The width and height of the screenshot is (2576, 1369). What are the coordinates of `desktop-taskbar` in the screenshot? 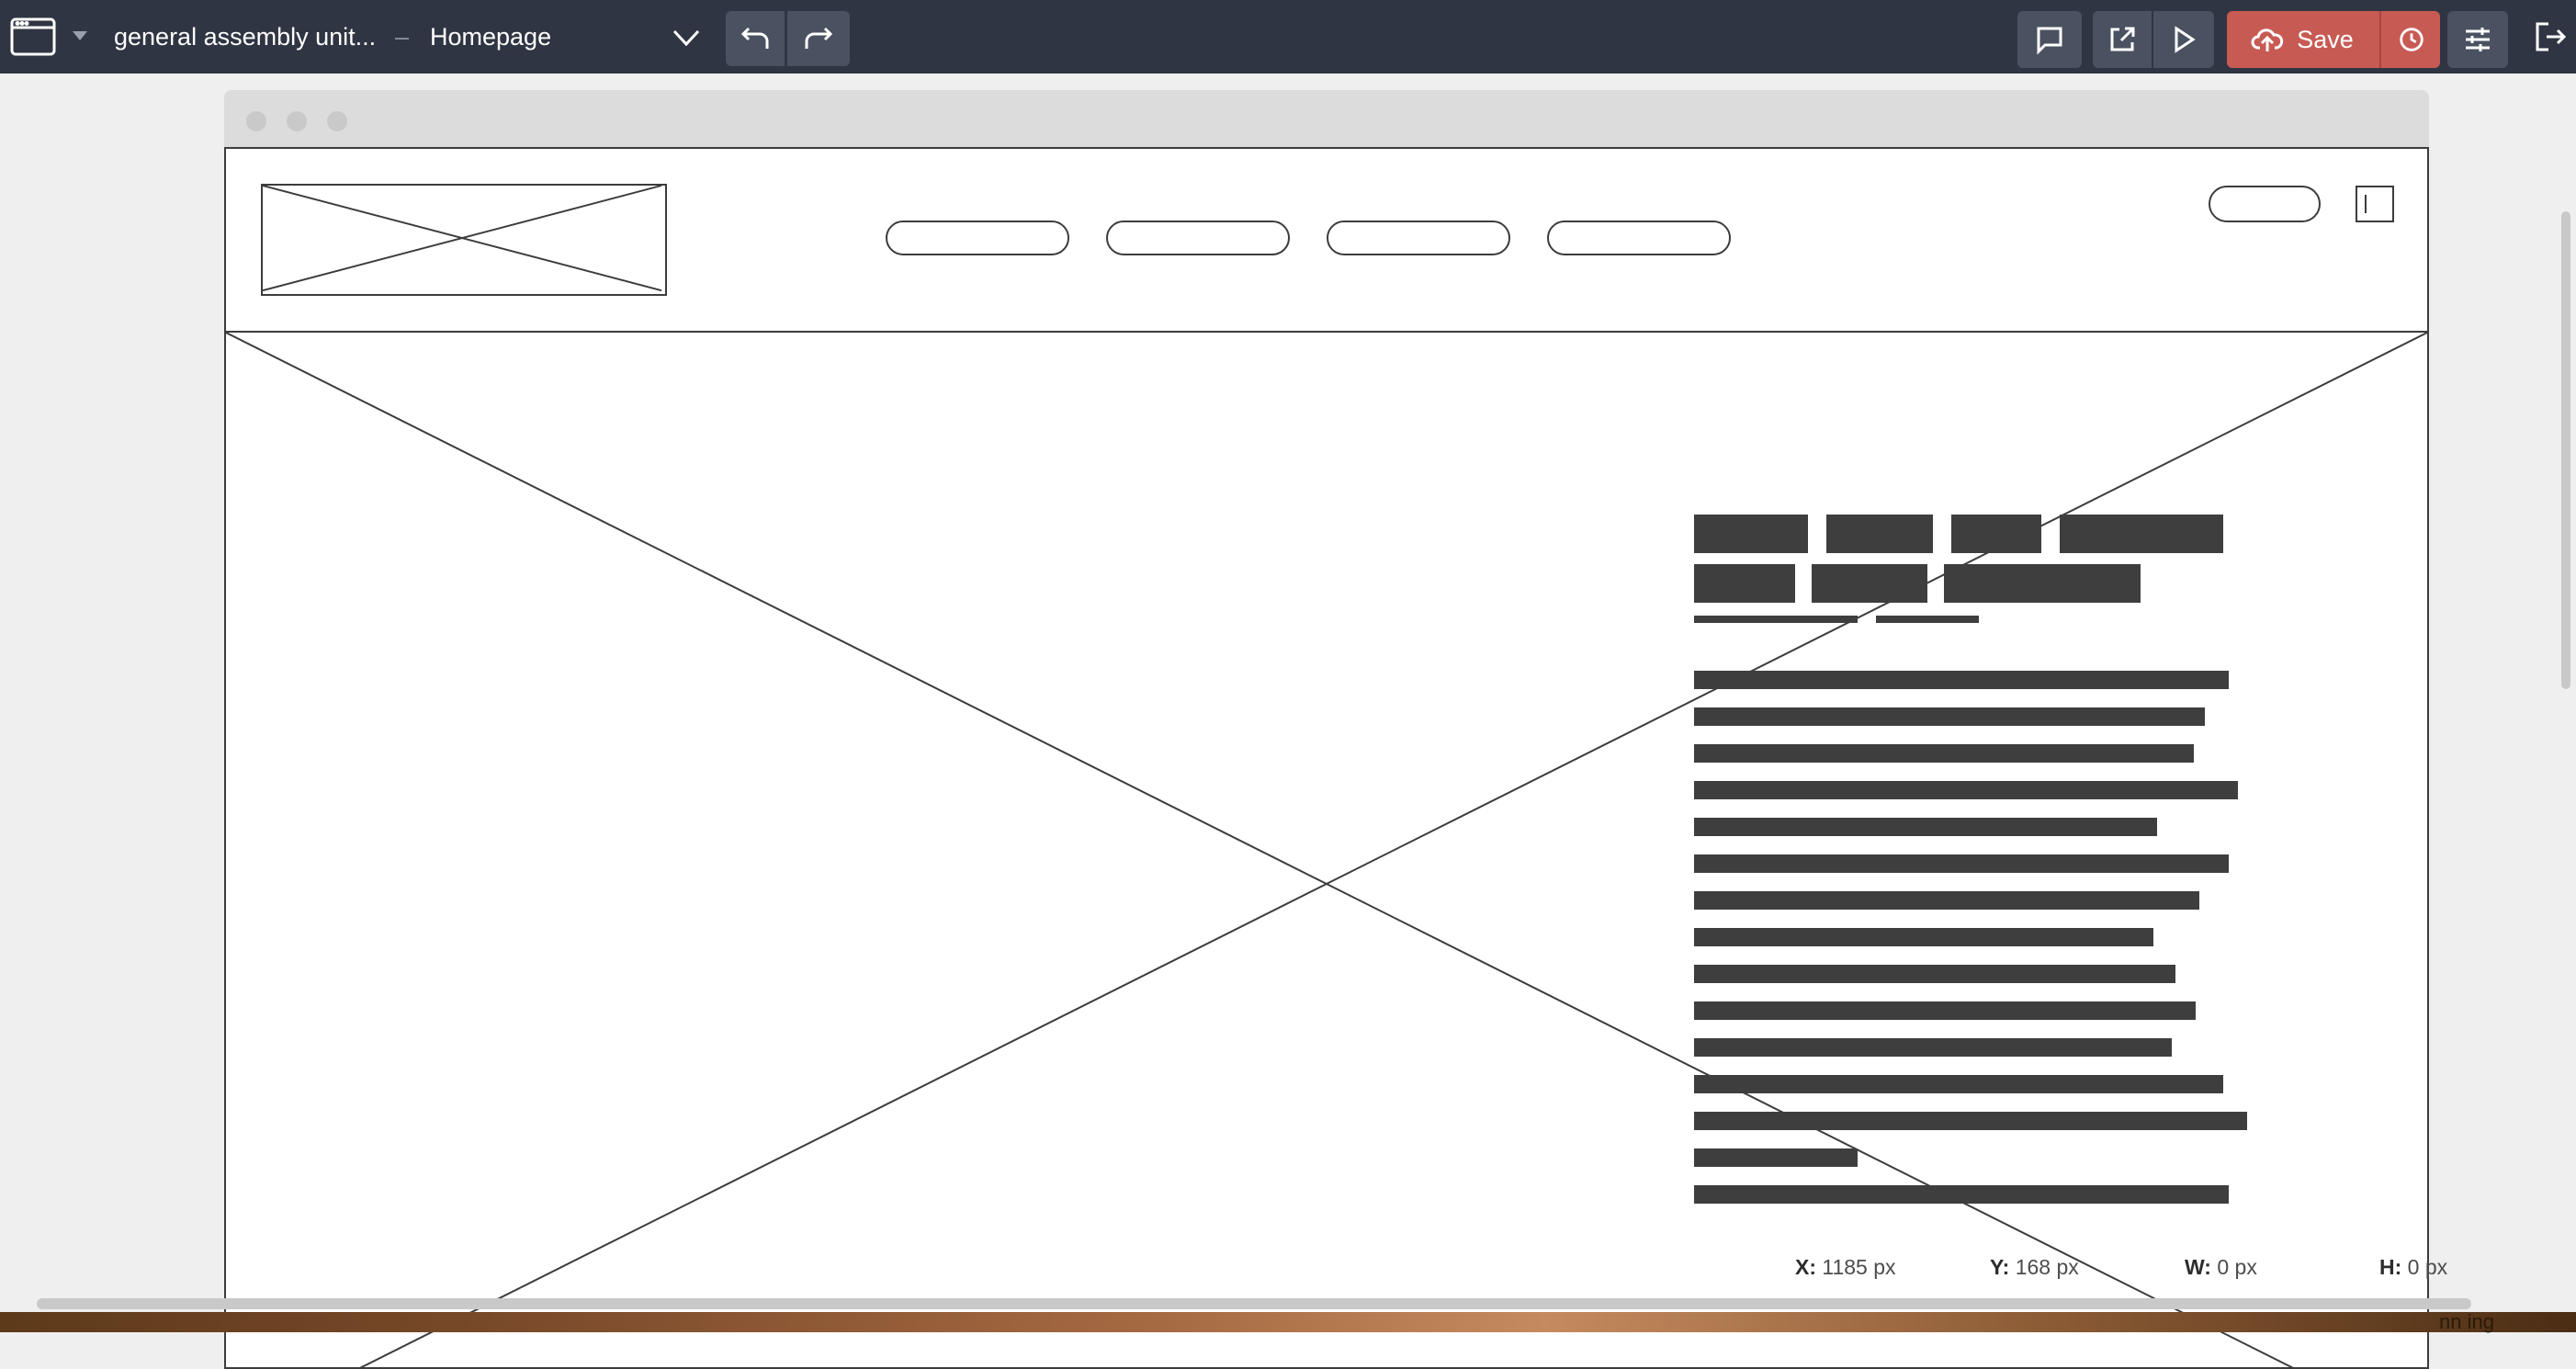 It's located at (1288, 1322).